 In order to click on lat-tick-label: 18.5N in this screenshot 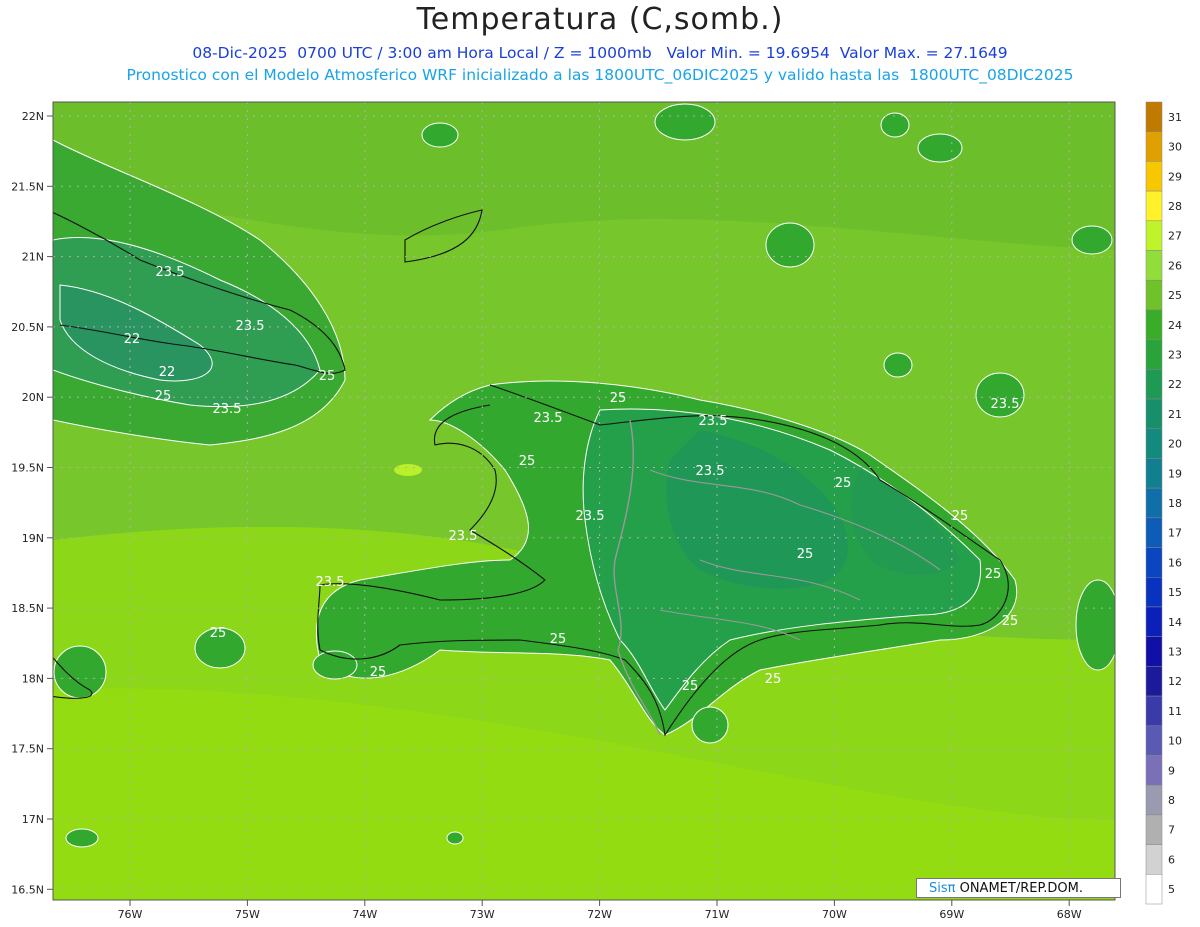, I will do `click(27, 608)`.